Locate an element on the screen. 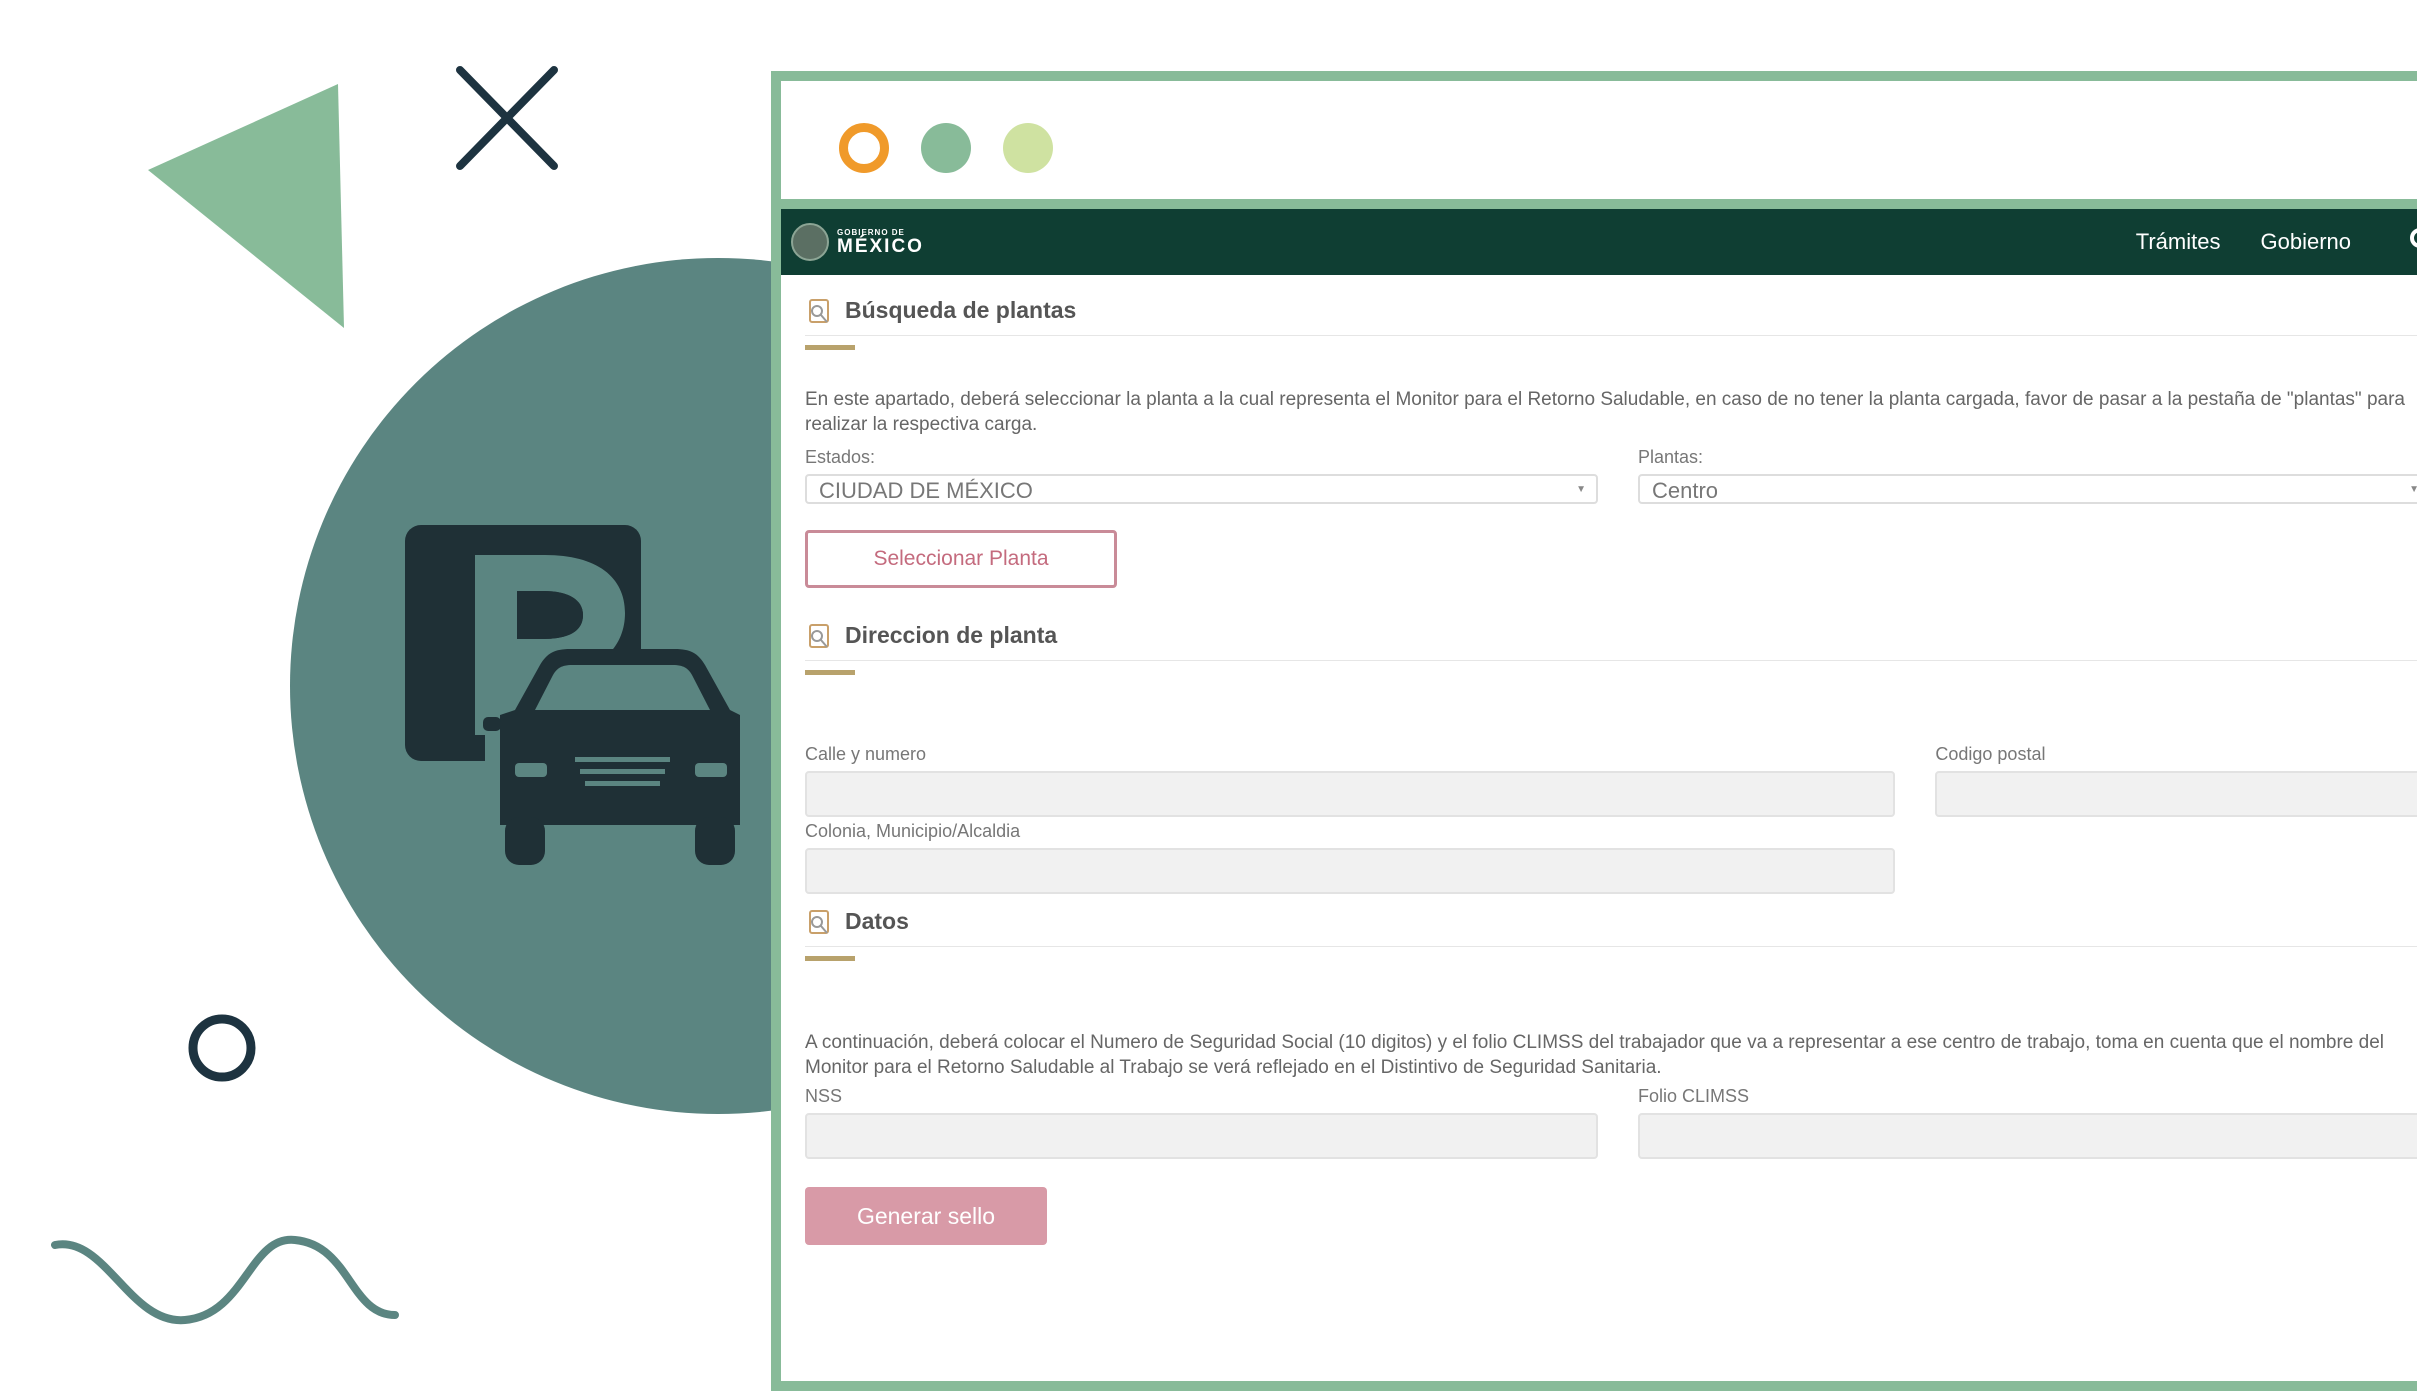  section-header-datos: Datos is located at coordinates (1611, 946).